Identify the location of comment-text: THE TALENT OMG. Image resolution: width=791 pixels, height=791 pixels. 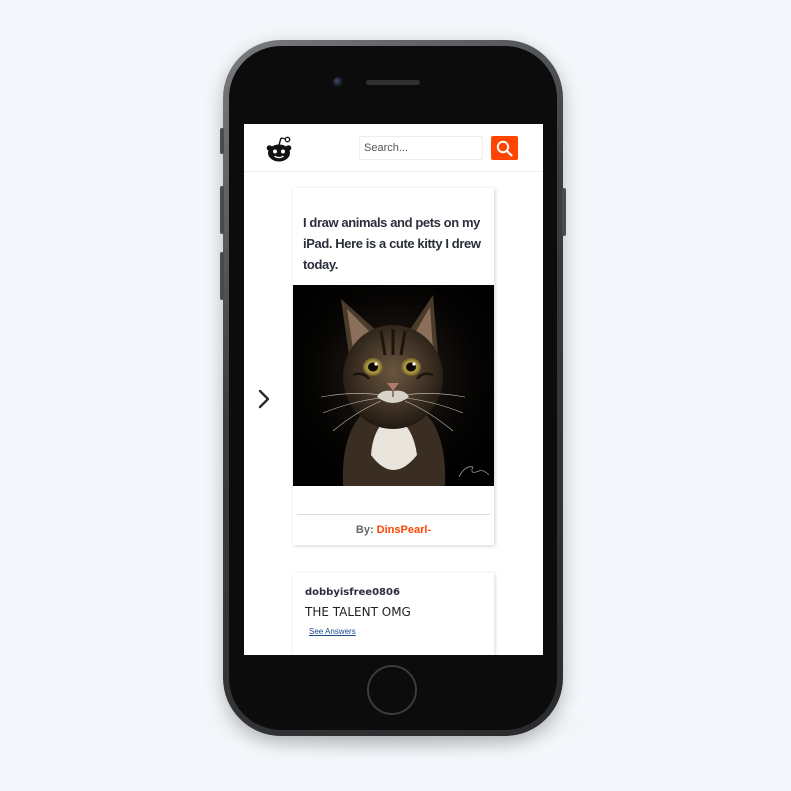
(358, 612).